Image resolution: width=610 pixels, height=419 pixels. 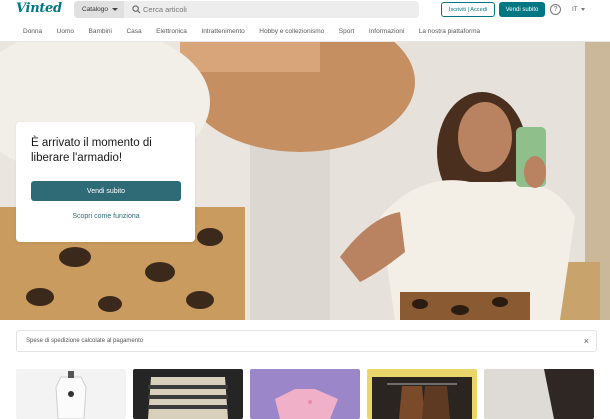 I want to click on search-bar: Catalogo Cerca articoli, so click(x=246, y=9).